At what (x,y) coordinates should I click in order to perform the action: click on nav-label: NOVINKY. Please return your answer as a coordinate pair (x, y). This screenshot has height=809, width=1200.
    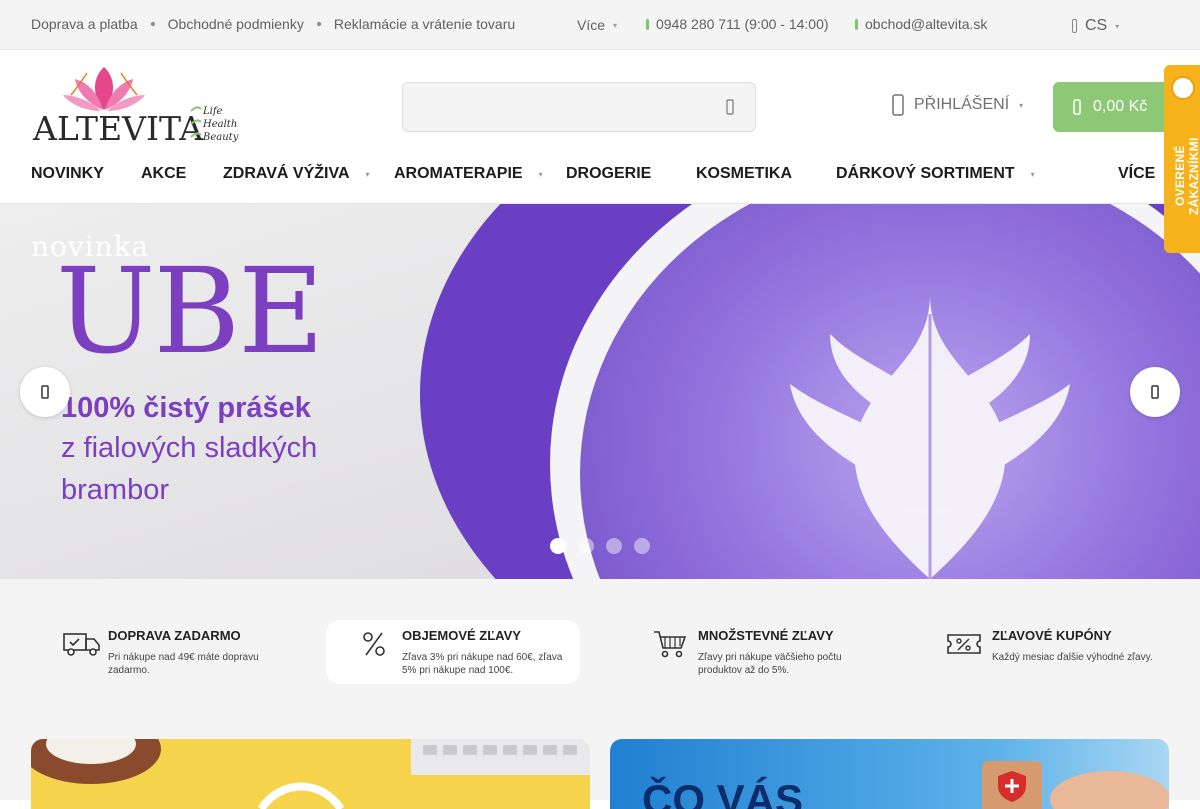
    Looking at the image, I should click on (67, 173).